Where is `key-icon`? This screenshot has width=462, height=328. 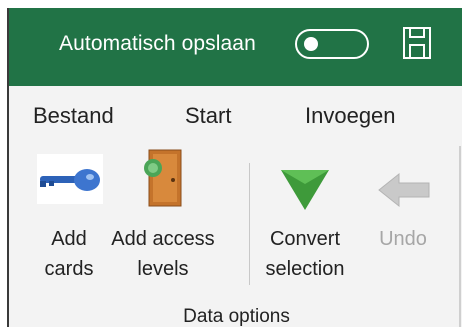
key-icon is located at coordinates (70, 179).